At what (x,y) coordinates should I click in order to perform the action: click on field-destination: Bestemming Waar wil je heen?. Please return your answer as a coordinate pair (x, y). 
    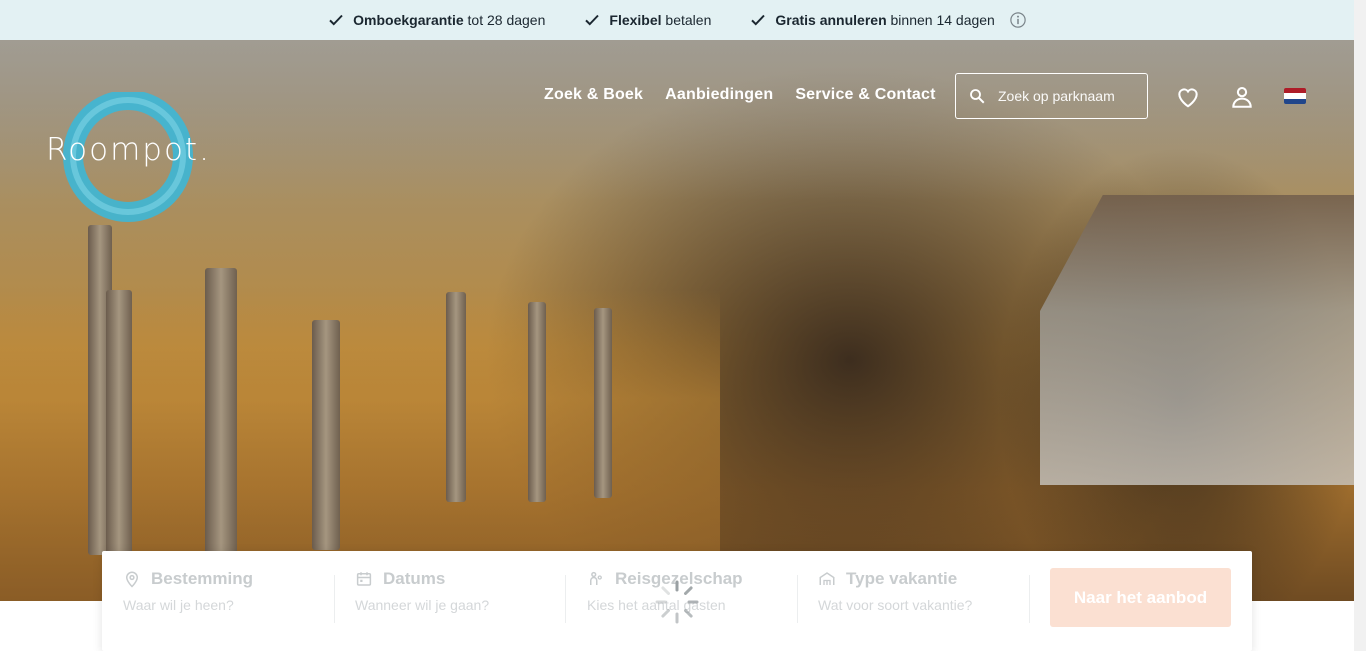
    Looking at the image, I should click on (228, 599).